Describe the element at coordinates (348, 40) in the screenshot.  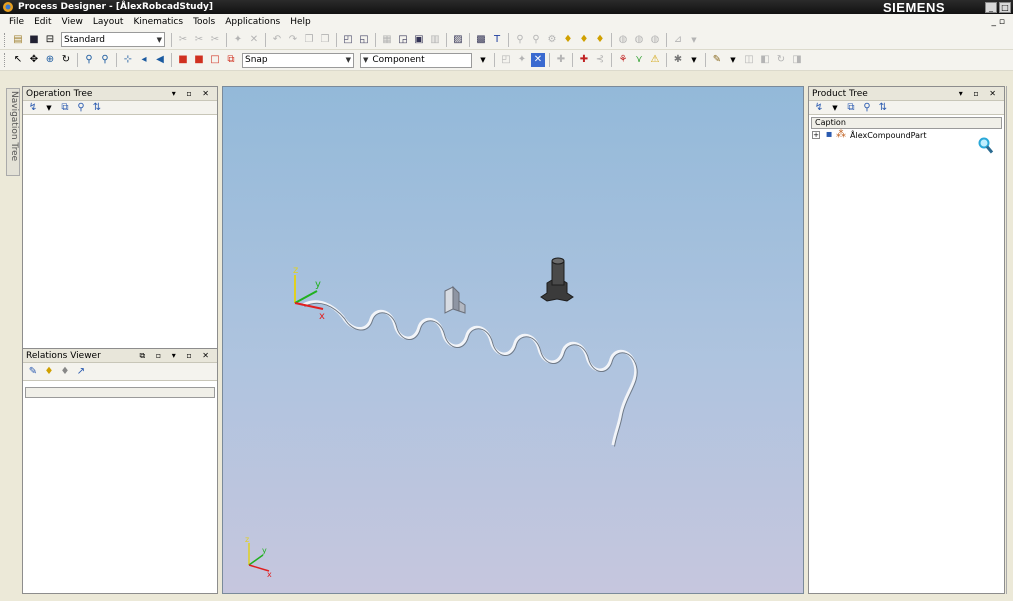
I see `frame-icon: ◰` at that location.